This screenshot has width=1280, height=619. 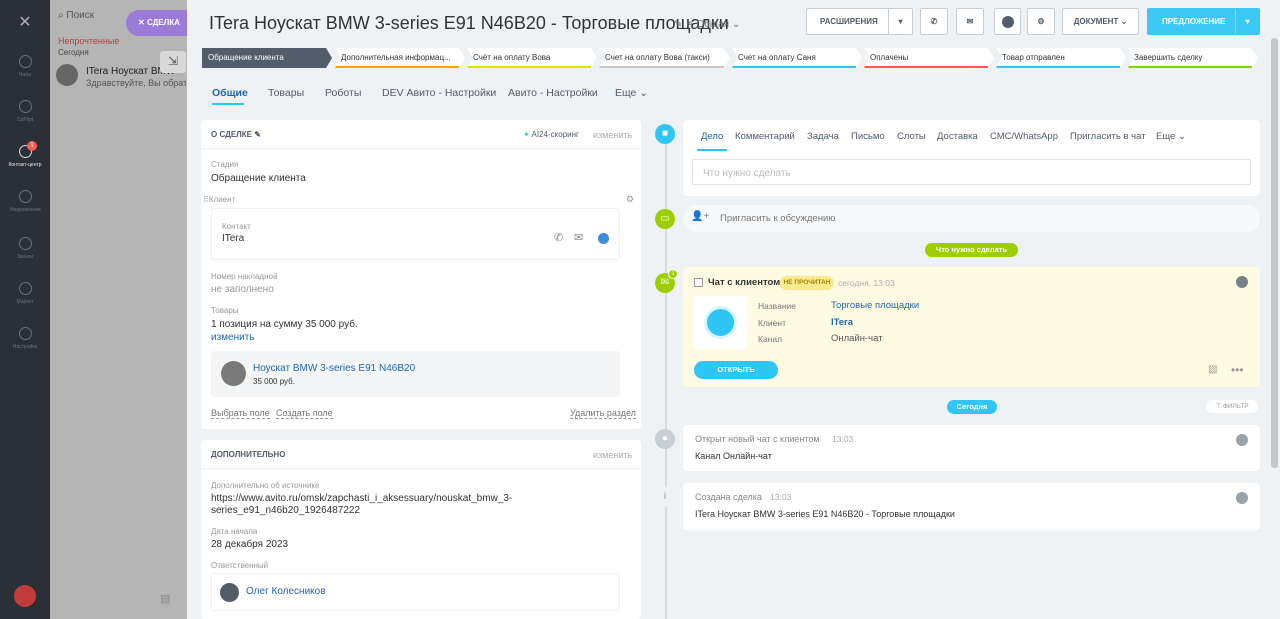 What do you see at coordinates (665, 497) in the screenshot?
I see `info-icon: i` at bounding box center [665, 497].